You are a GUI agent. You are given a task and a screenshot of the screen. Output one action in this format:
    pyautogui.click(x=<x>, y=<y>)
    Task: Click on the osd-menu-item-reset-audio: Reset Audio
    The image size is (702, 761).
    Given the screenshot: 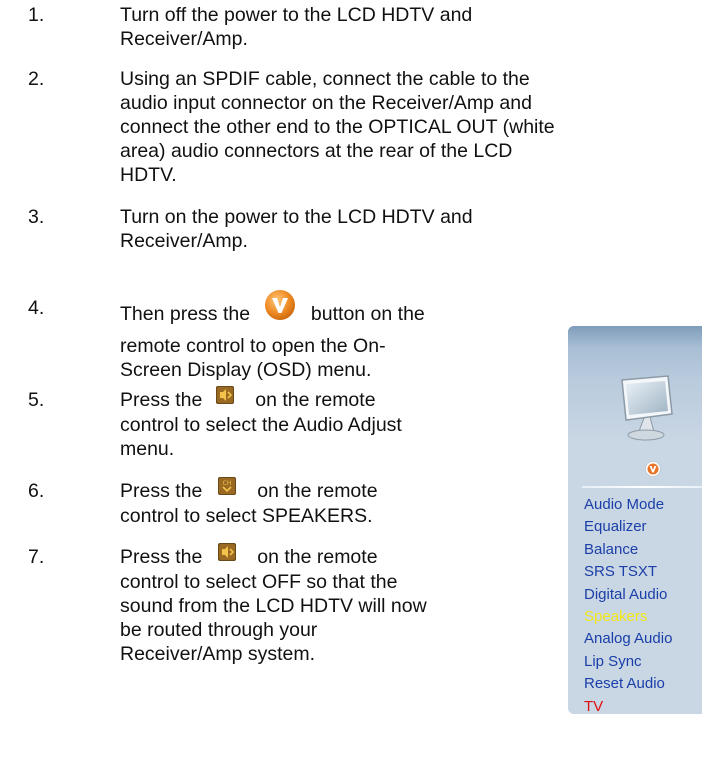 What is the action you would take?
    pyautogui.click(x=628, y=684)
    